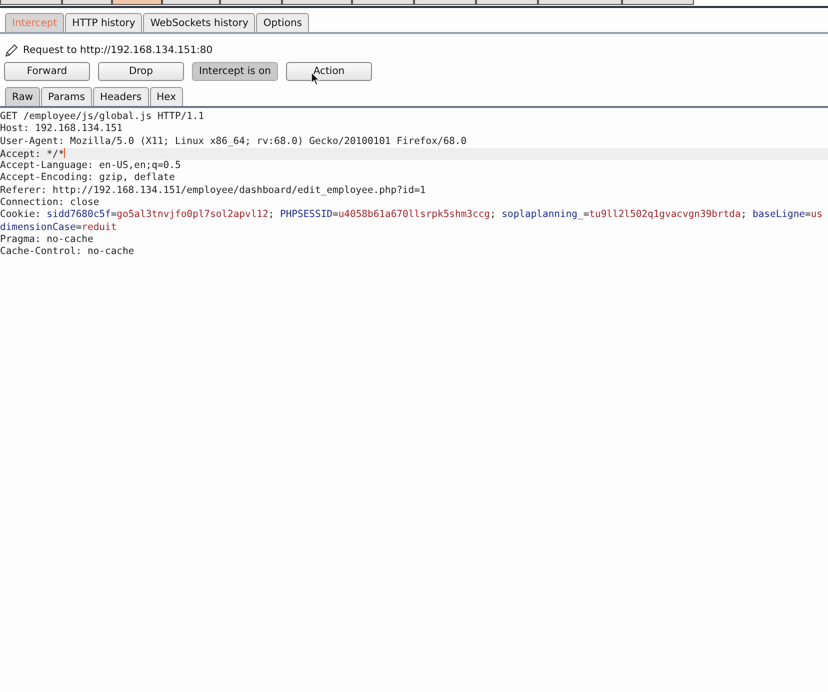  I want to click on request-line: dimensionCase=reduit, so click(58, 227).